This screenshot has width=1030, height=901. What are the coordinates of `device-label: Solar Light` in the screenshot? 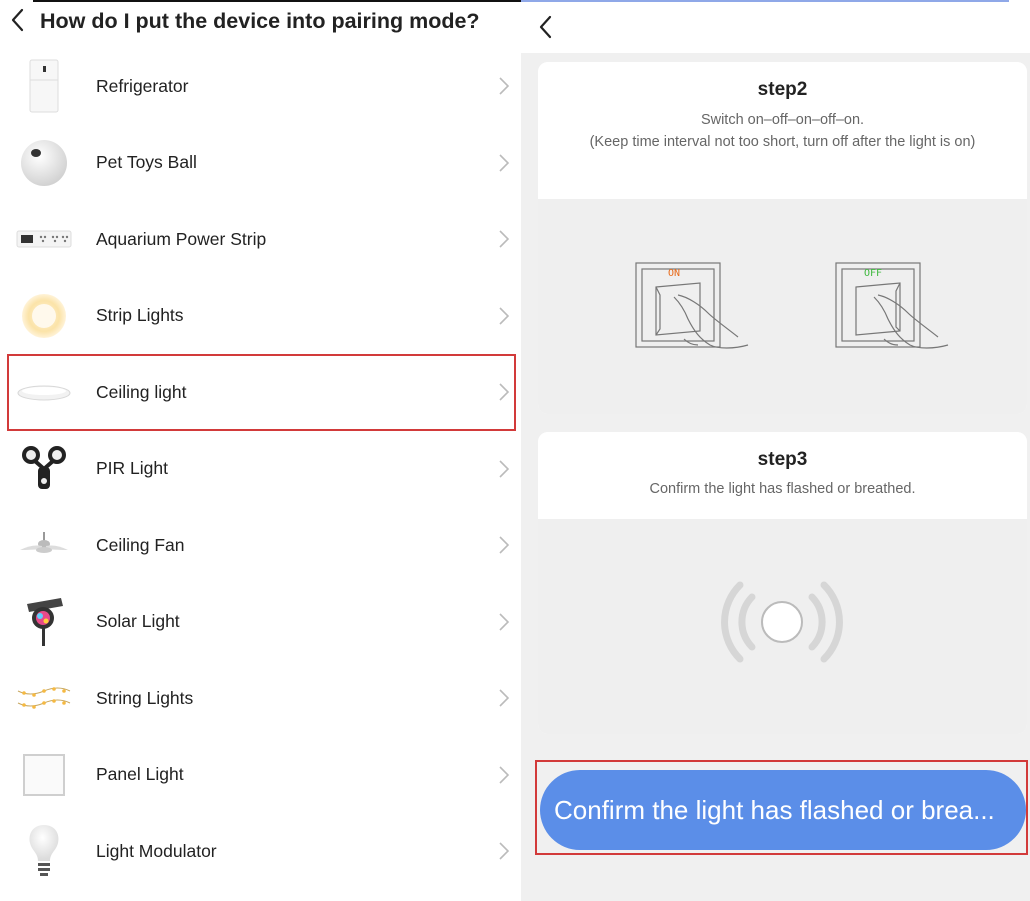 It's located at (138, 621).